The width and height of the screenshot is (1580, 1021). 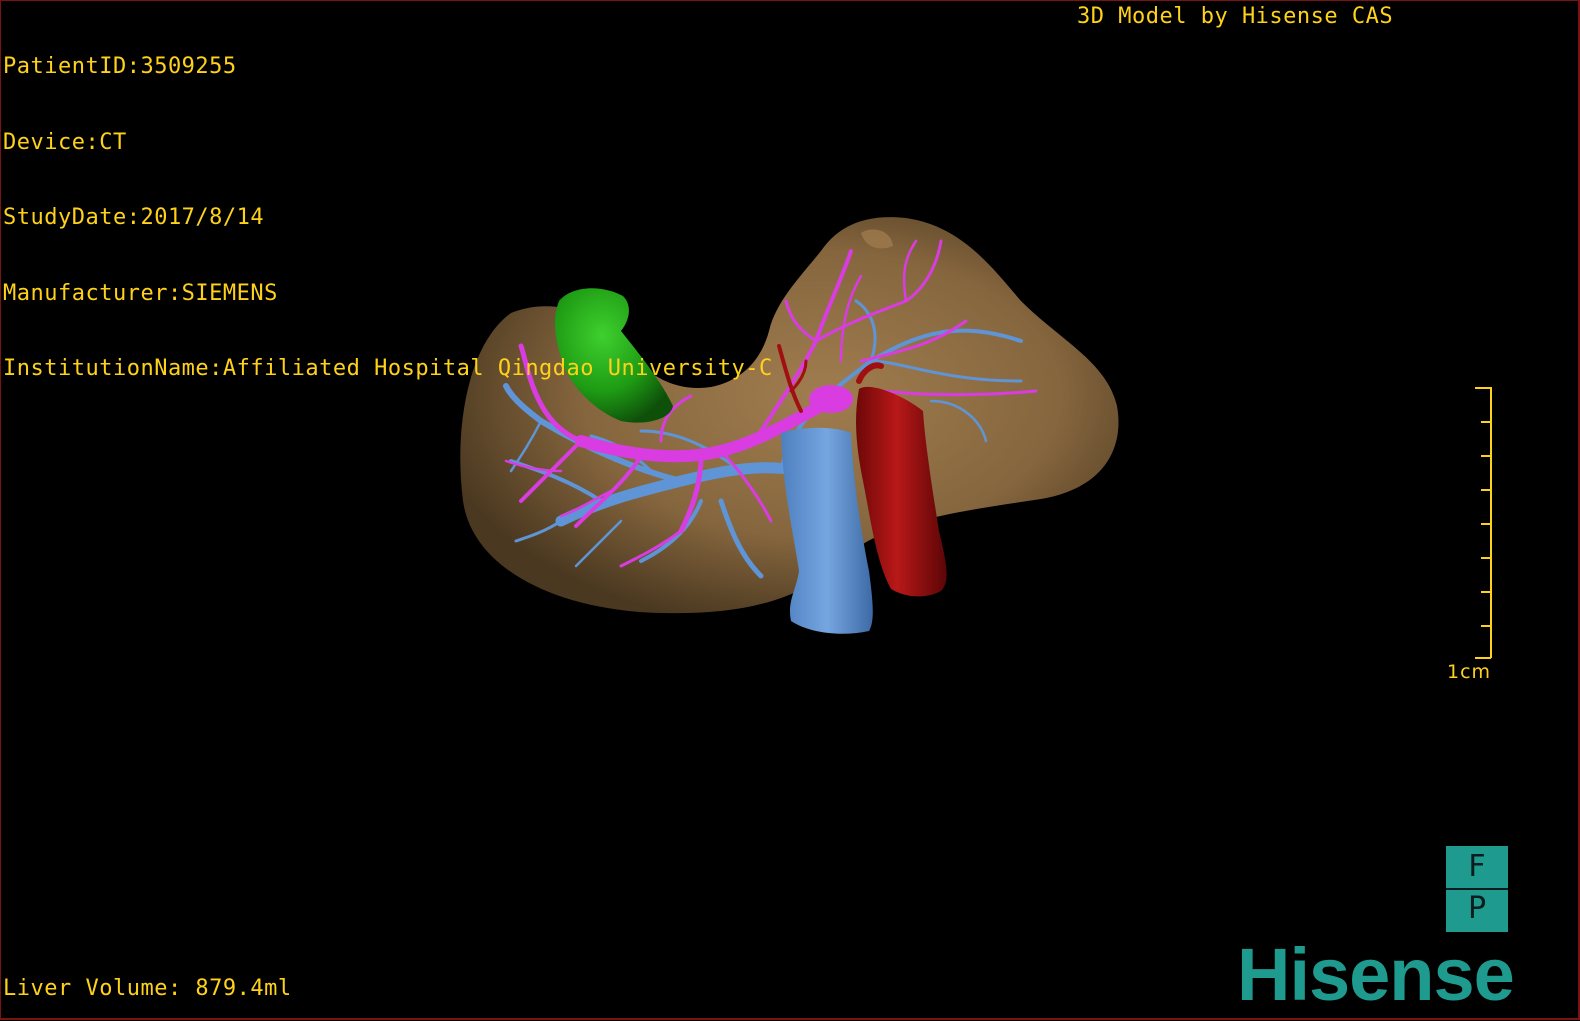 I want to click on orientation-marker: F P, so click(x=1477, y=889).